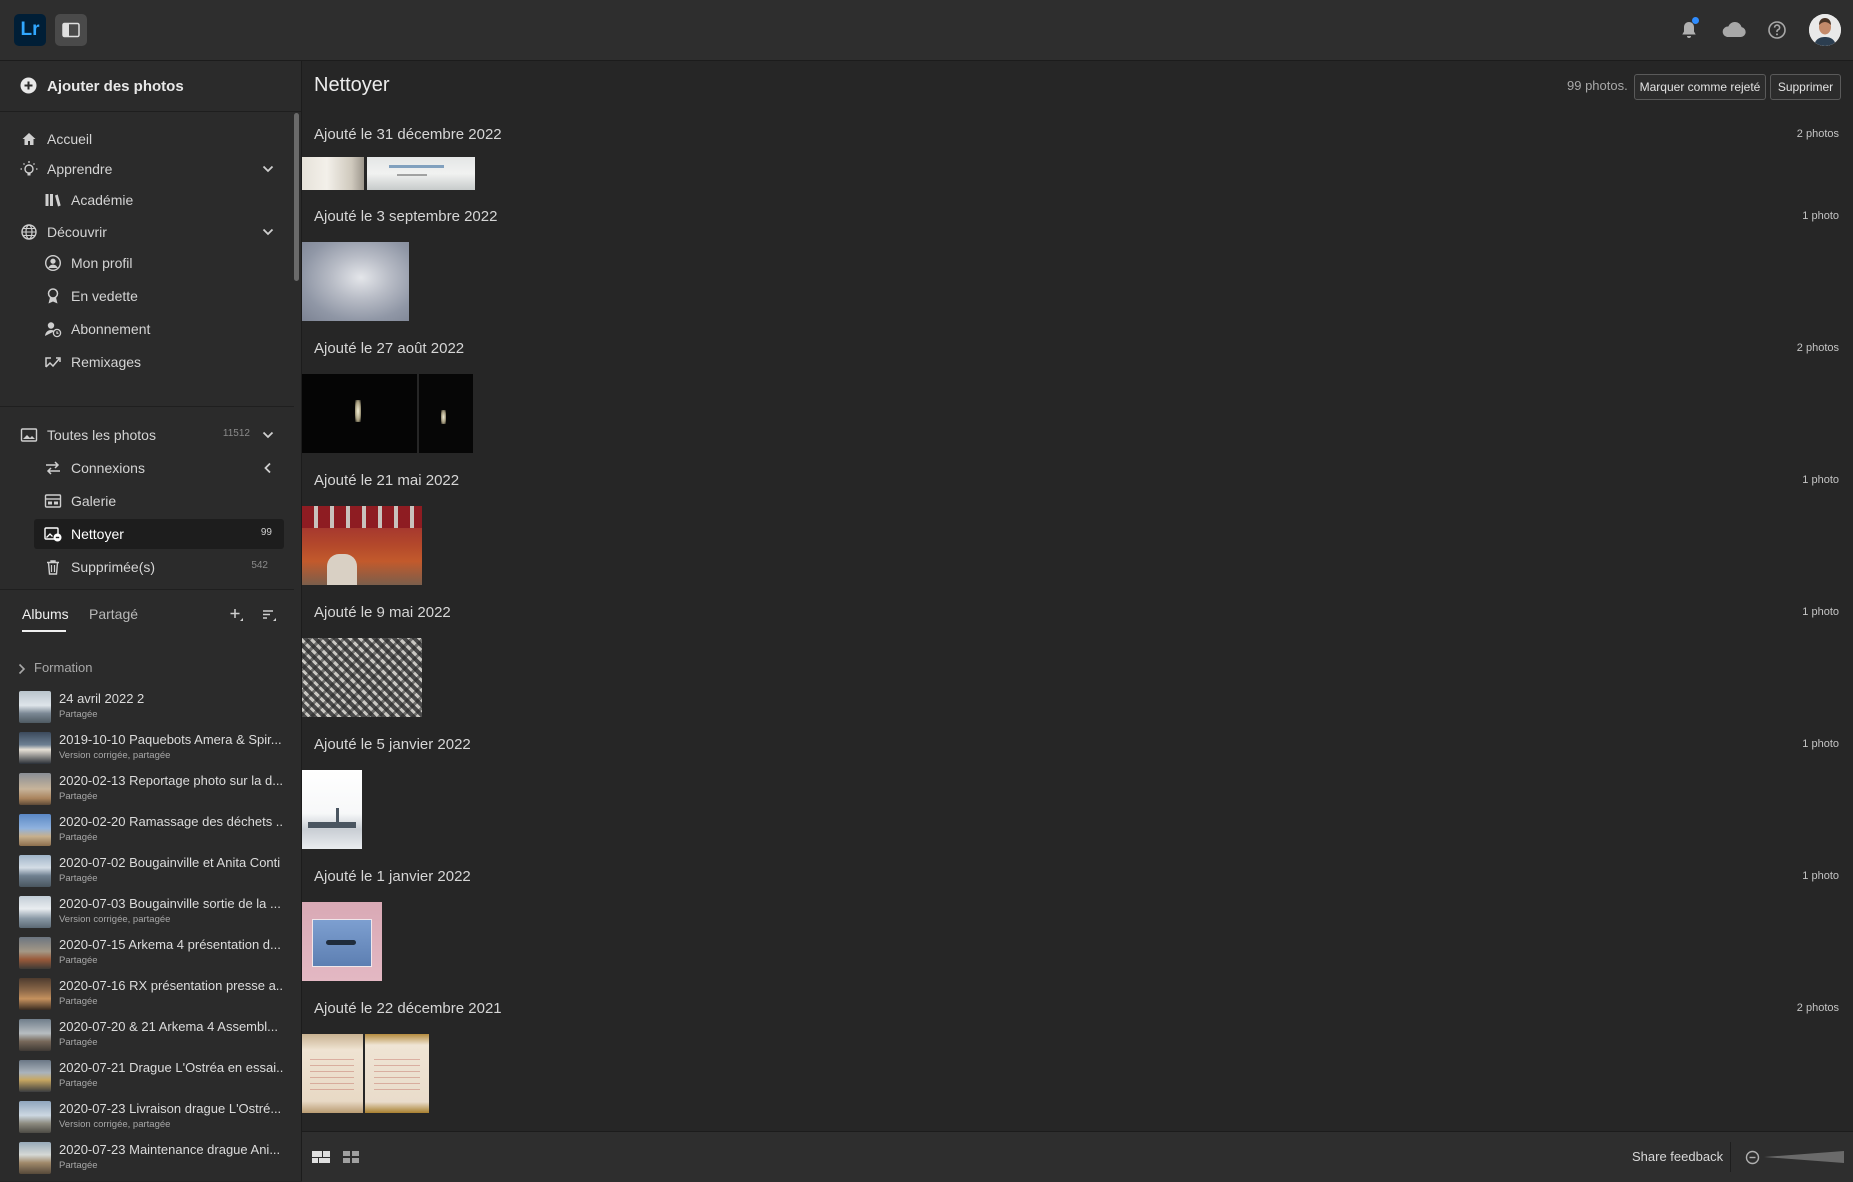  Describe the element at coordinates (113, 567) in the screenshot. I see `sidebar-item-label: Supprimée(s)` at that location.